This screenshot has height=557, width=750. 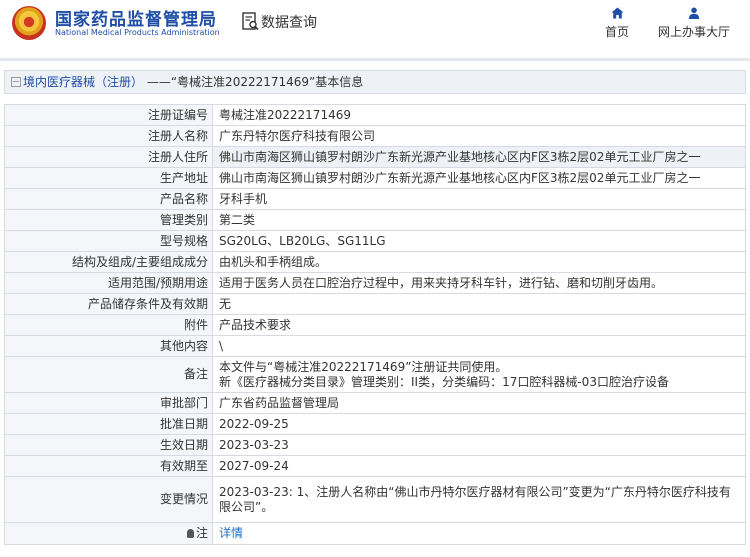 I want to click on table-row: 批准日期 2022-09-25, so click(x=375, y=424).